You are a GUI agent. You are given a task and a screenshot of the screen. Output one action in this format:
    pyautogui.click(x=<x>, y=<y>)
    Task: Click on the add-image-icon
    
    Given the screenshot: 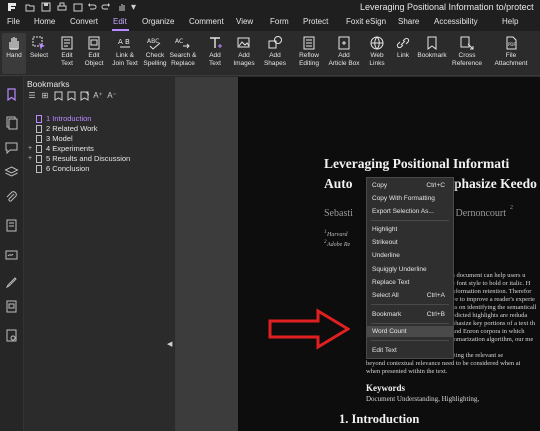 What is the action you would take?
    pyautogui.click(x=243, y=42)
    